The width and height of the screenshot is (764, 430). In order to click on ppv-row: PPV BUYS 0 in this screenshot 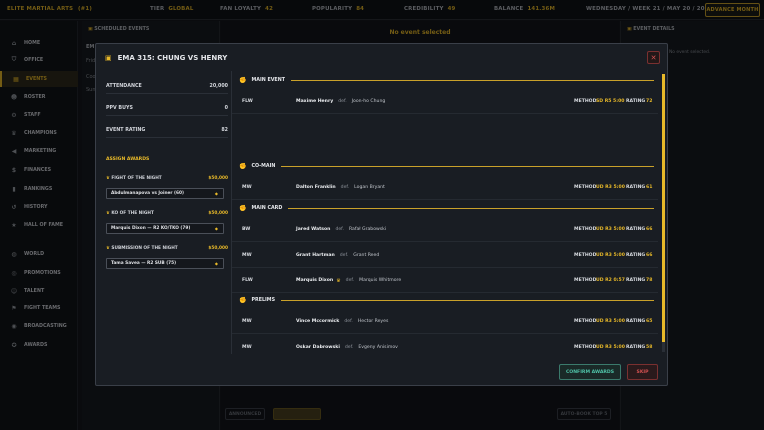, I will do `click(167, 109)`.